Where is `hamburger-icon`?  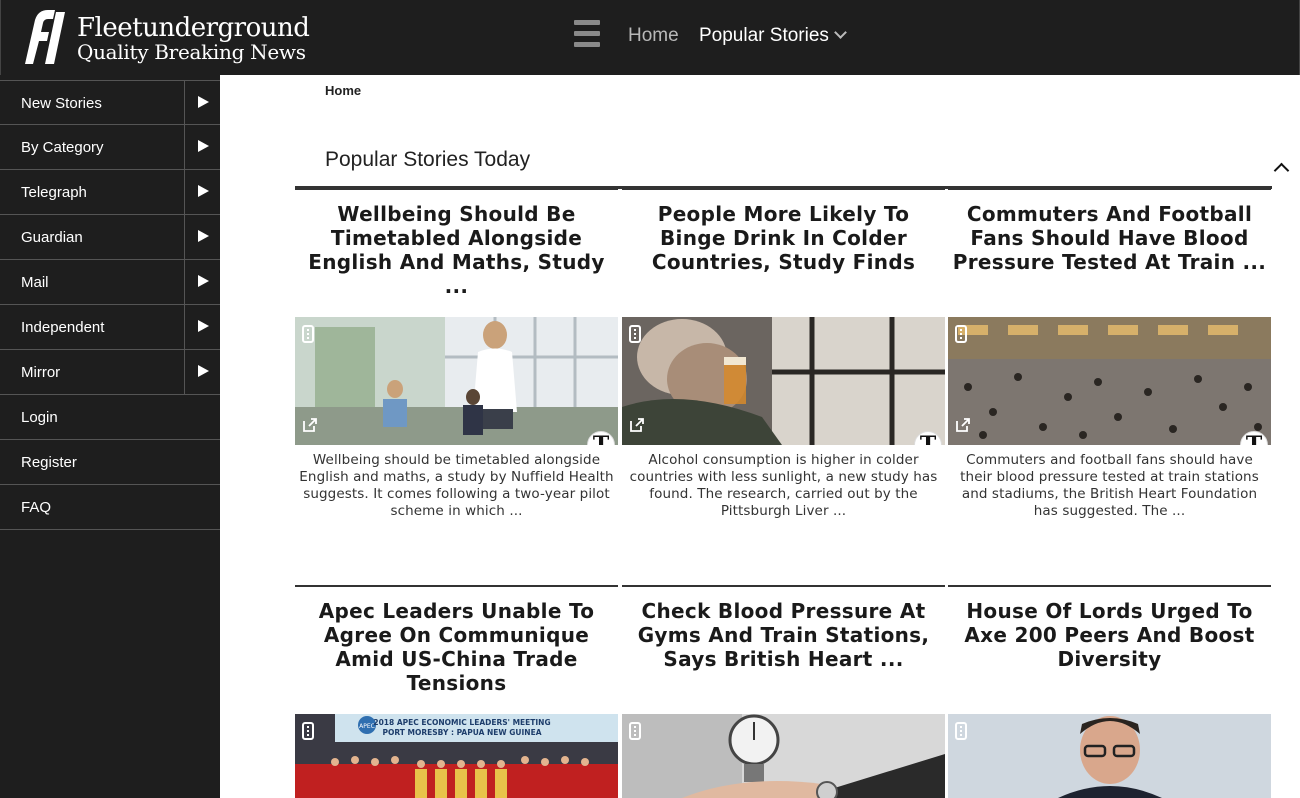
hamburger-icon is located at coordinates (588, 35).